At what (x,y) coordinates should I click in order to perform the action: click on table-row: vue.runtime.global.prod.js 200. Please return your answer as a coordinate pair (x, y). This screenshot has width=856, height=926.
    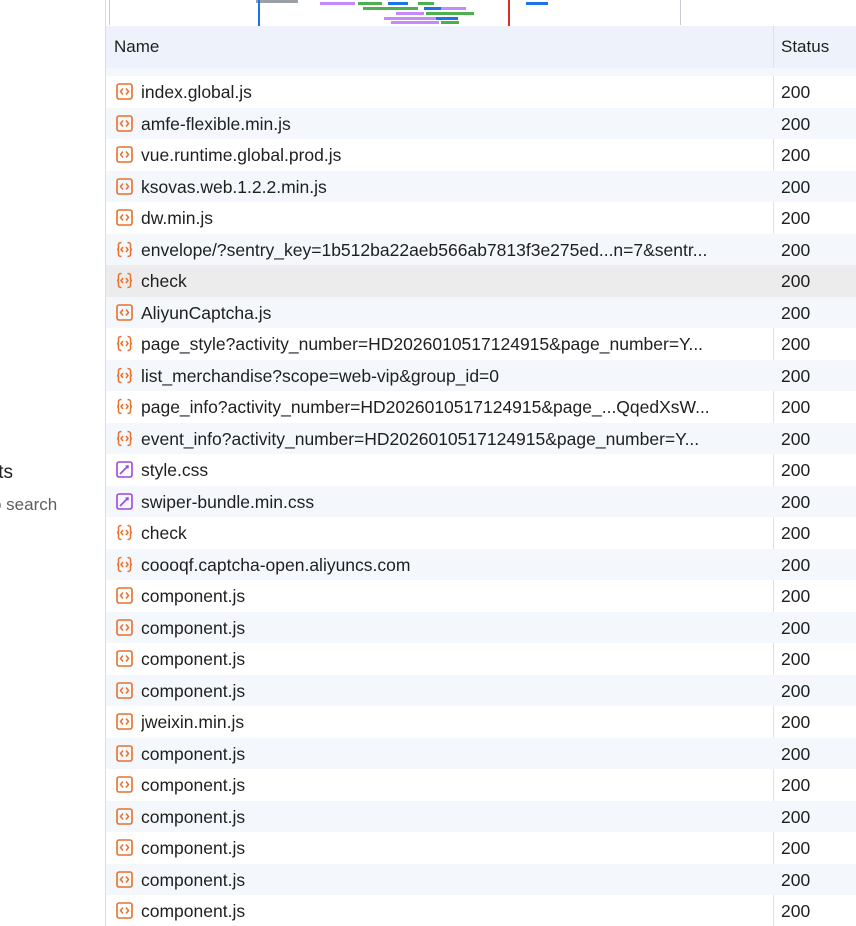
    Looking at the image, I should click on (481, 155).